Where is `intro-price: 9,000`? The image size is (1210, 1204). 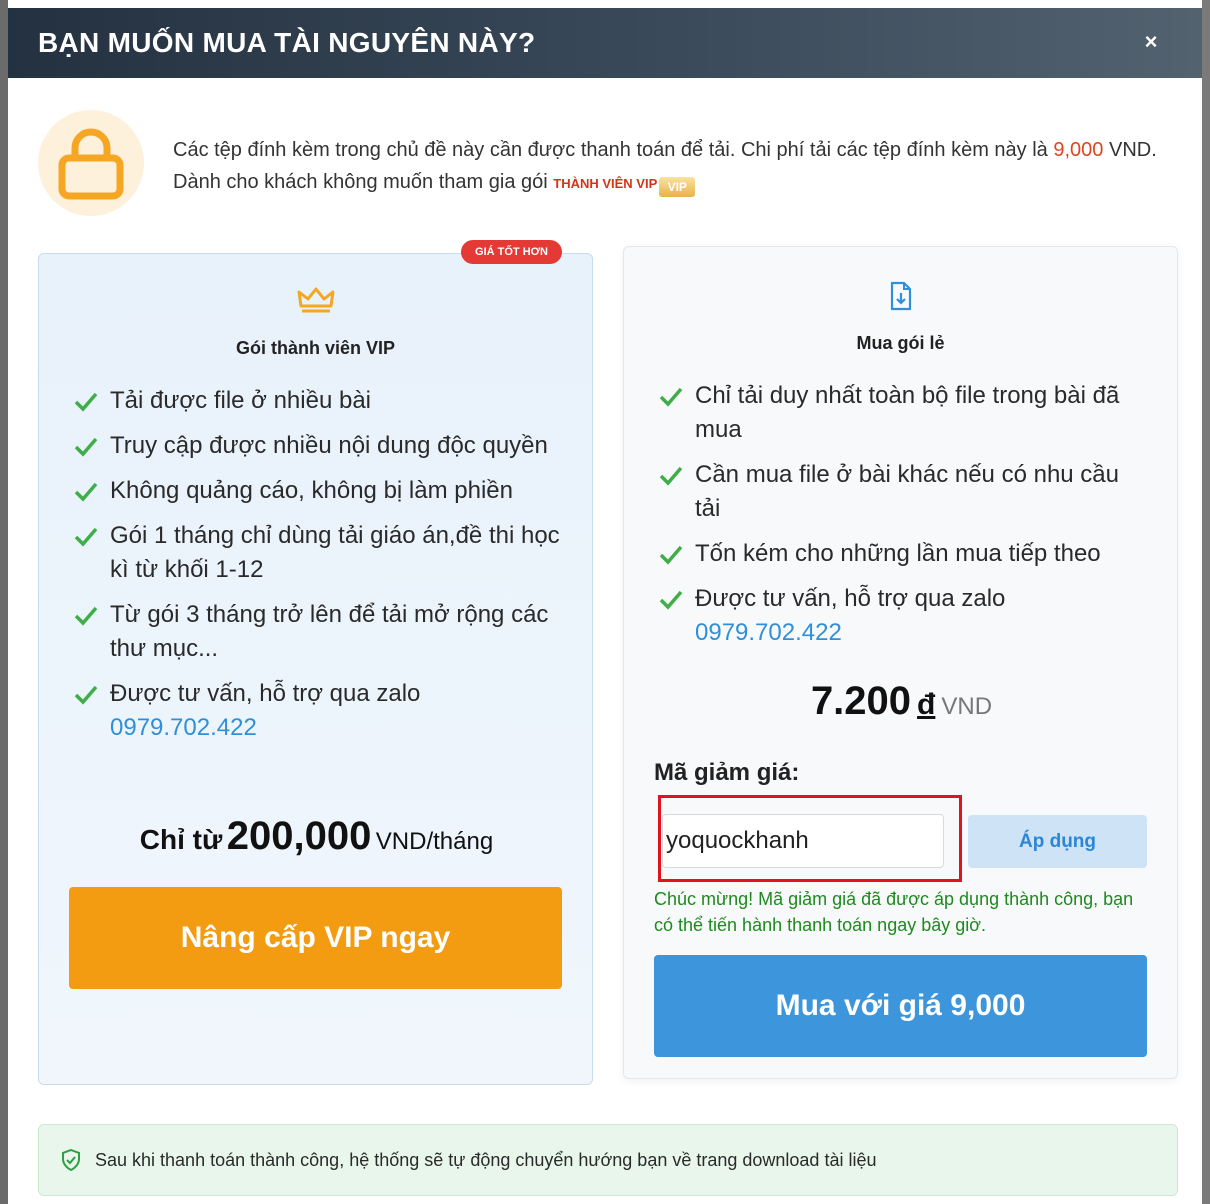
intro-price: 9,000 is located at coordinates (1078, 150).